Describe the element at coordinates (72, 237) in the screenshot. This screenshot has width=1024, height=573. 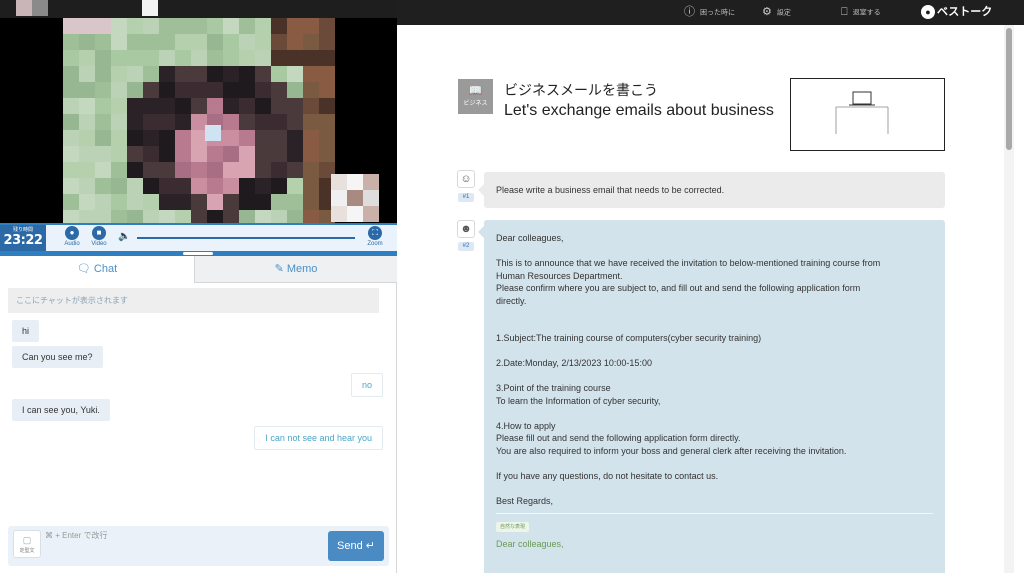
I see `audio-button: ● Audio` at that location.